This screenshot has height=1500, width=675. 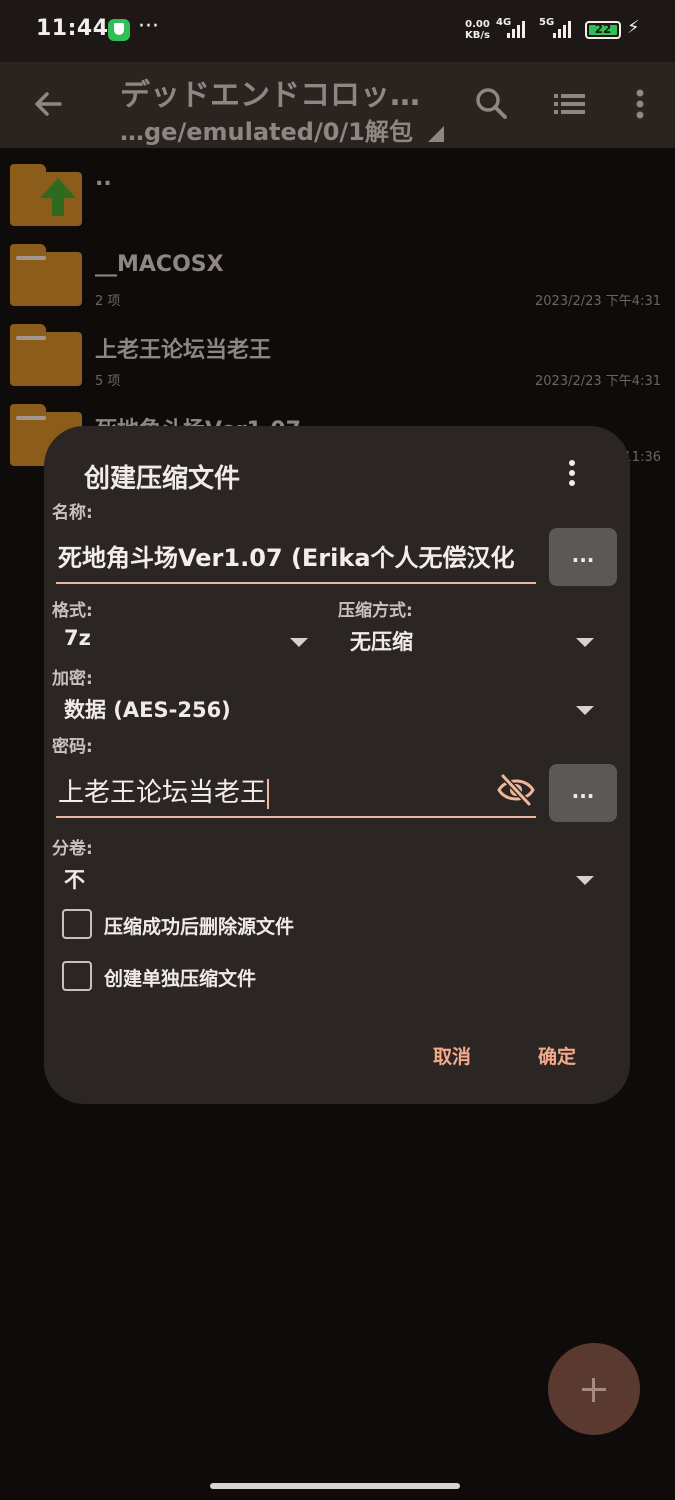 I want to click on ok-button: 确定, so click(x=557, y=1055).